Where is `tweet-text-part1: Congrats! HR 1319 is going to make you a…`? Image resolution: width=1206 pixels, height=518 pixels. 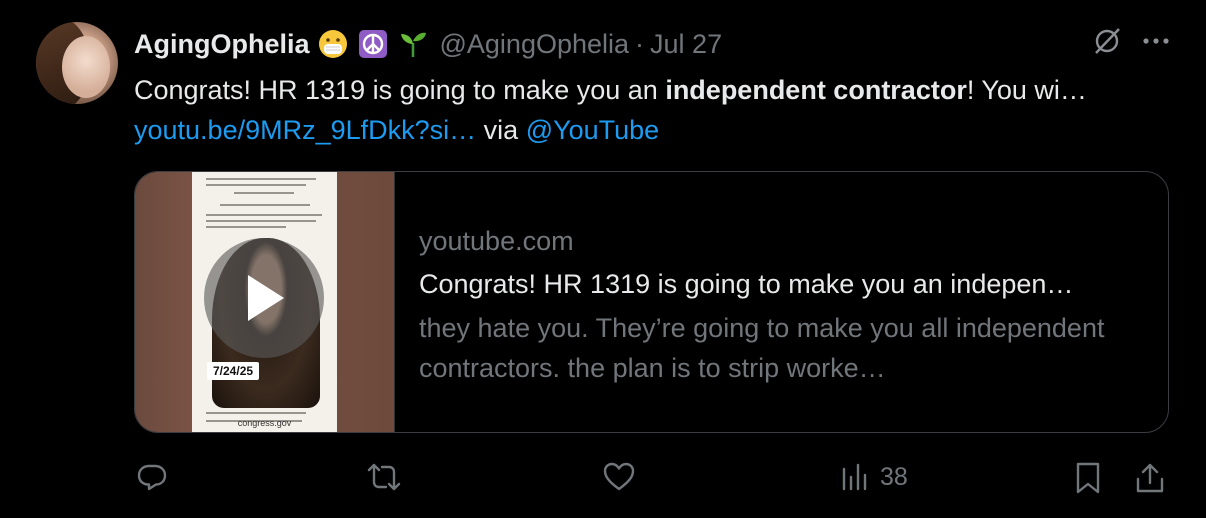 tweet-text-part1: Congrats! HR 1319 is going to make you a… is located at coordinates (400, 90).